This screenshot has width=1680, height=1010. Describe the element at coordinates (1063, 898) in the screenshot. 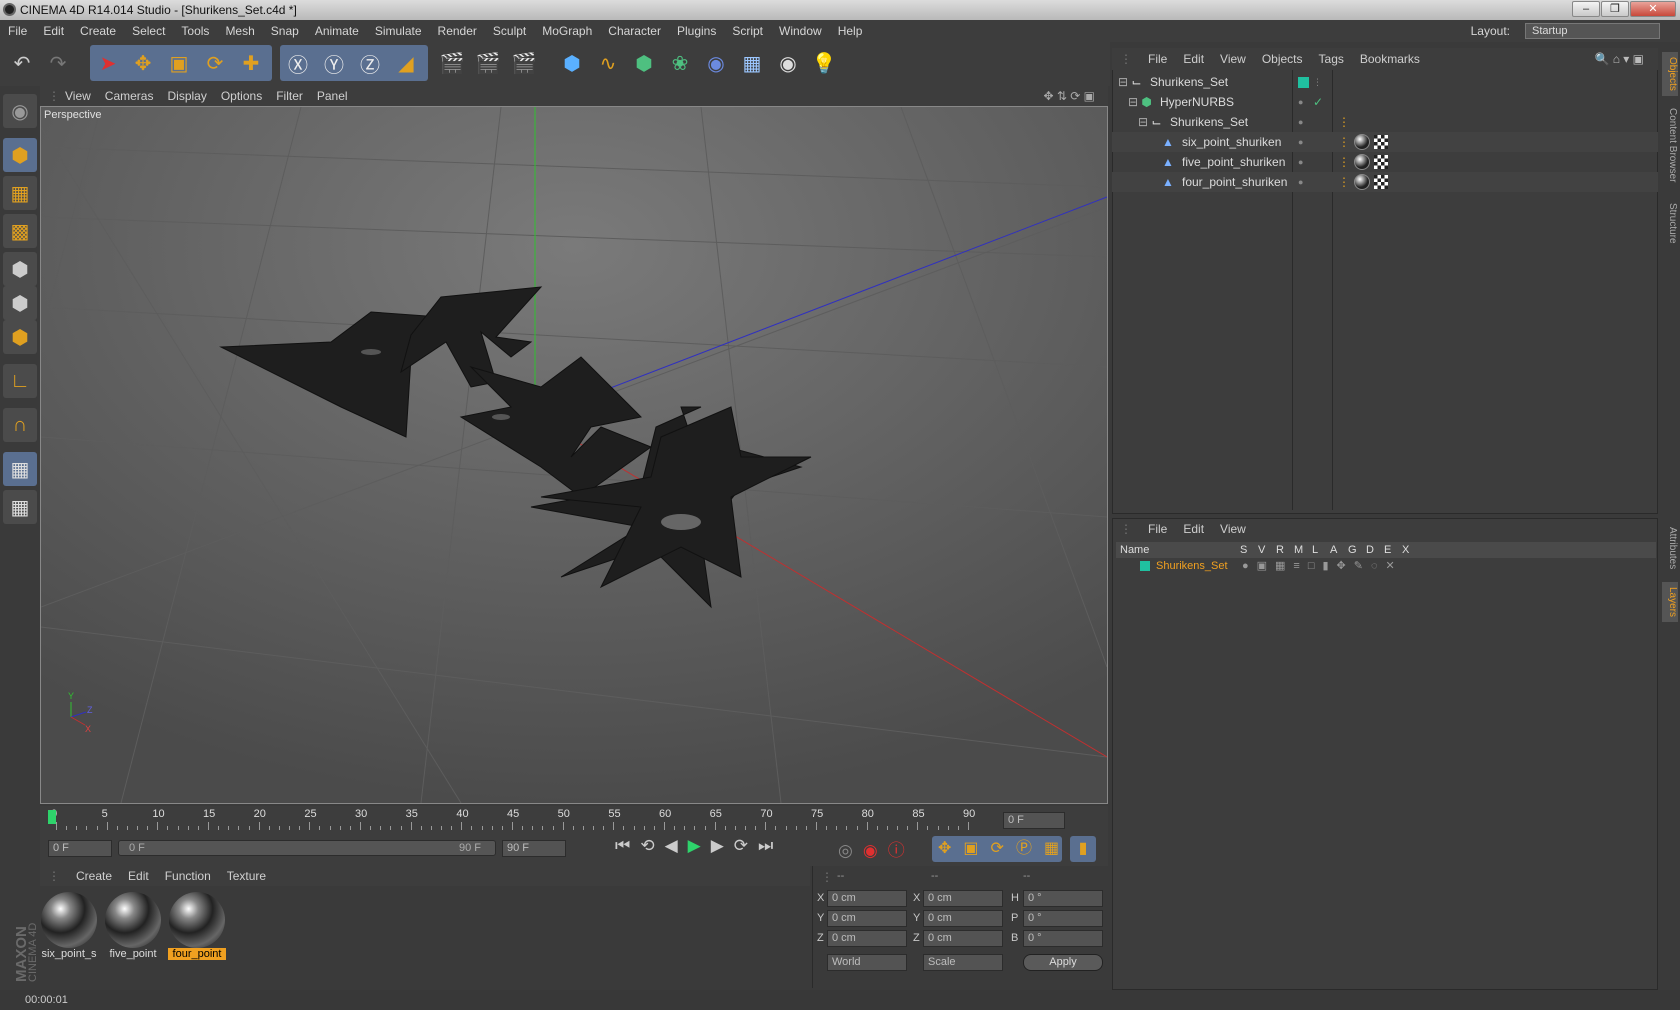

I see `rotation-h-field: 0 °` at that location.